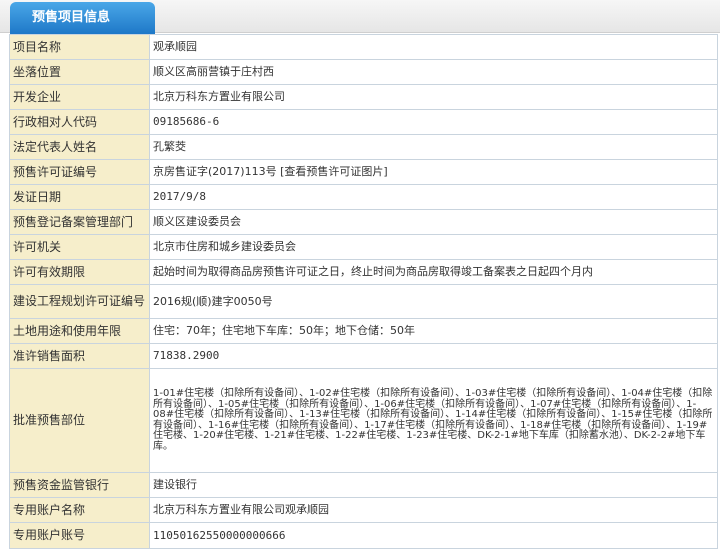  I want to click on field-label: 开发企业, so click(79, 97).